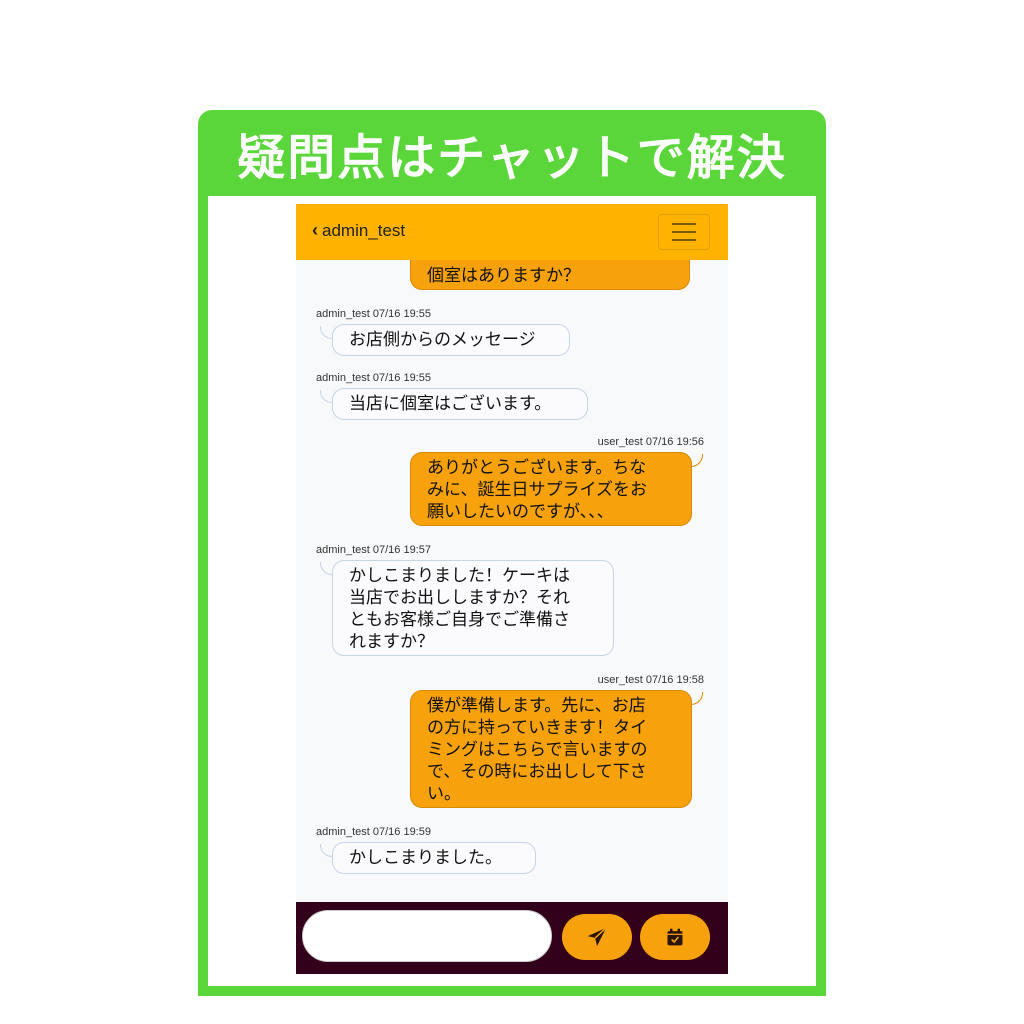  What do you see at coordinates (537, 490) in the screenshot?
I see `message-text-line: みに、誕生日サプライズをお` at bounding box center [537, 490].